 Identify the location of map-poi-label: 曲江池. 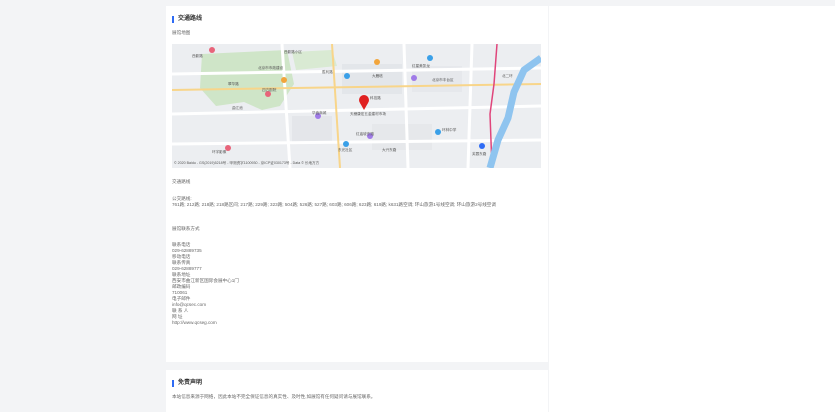
(237, 108).